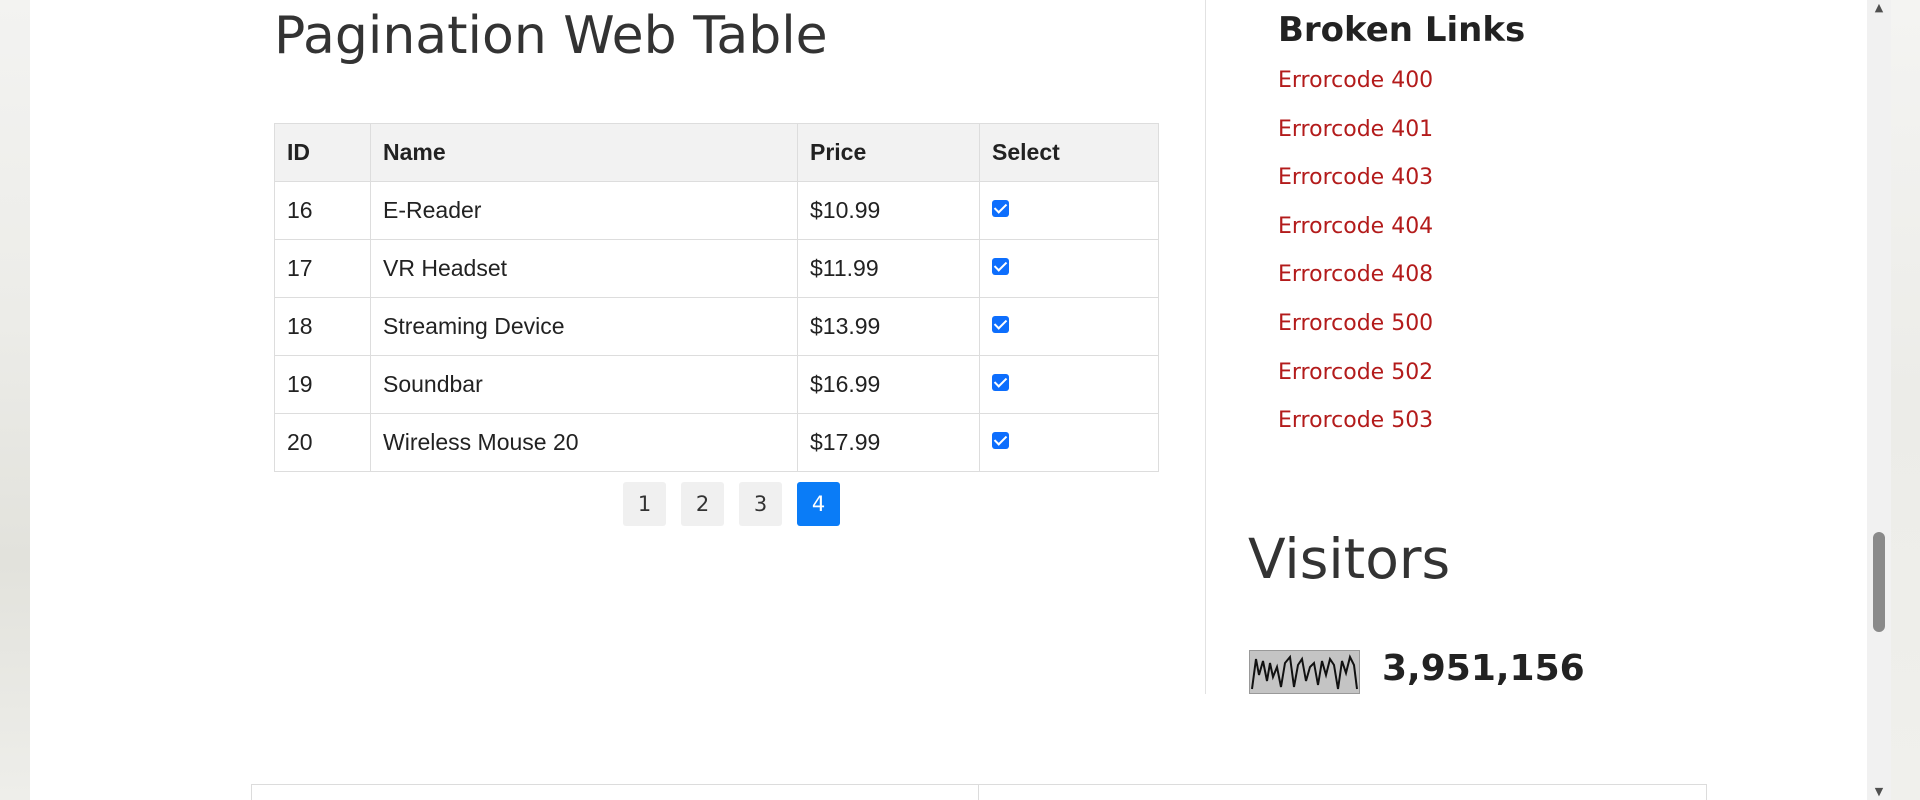 The width and height of the screenshot is (1920, 800). I want to click on errorcode-link-500: Errorcode 500, so click(1355, 323).